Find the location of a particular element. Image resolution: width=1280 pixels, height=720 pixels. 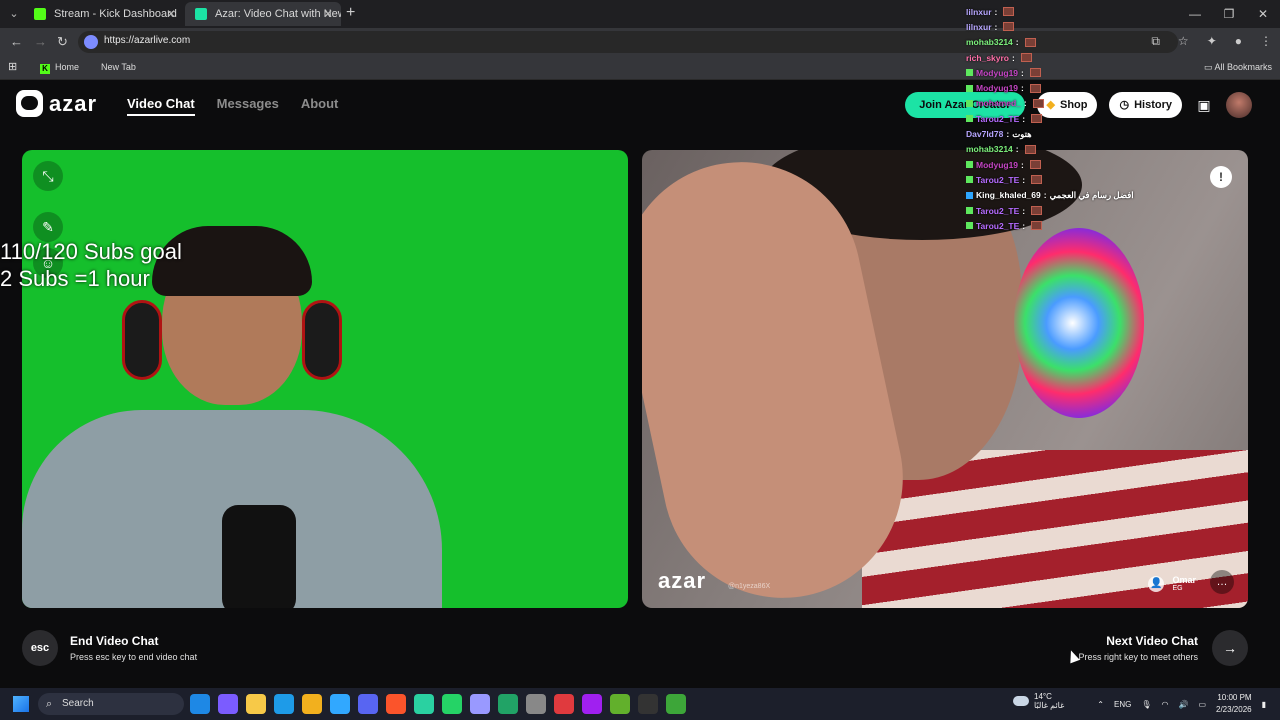

cast-icon: ⧉ is located at coordinates (1155, 41).